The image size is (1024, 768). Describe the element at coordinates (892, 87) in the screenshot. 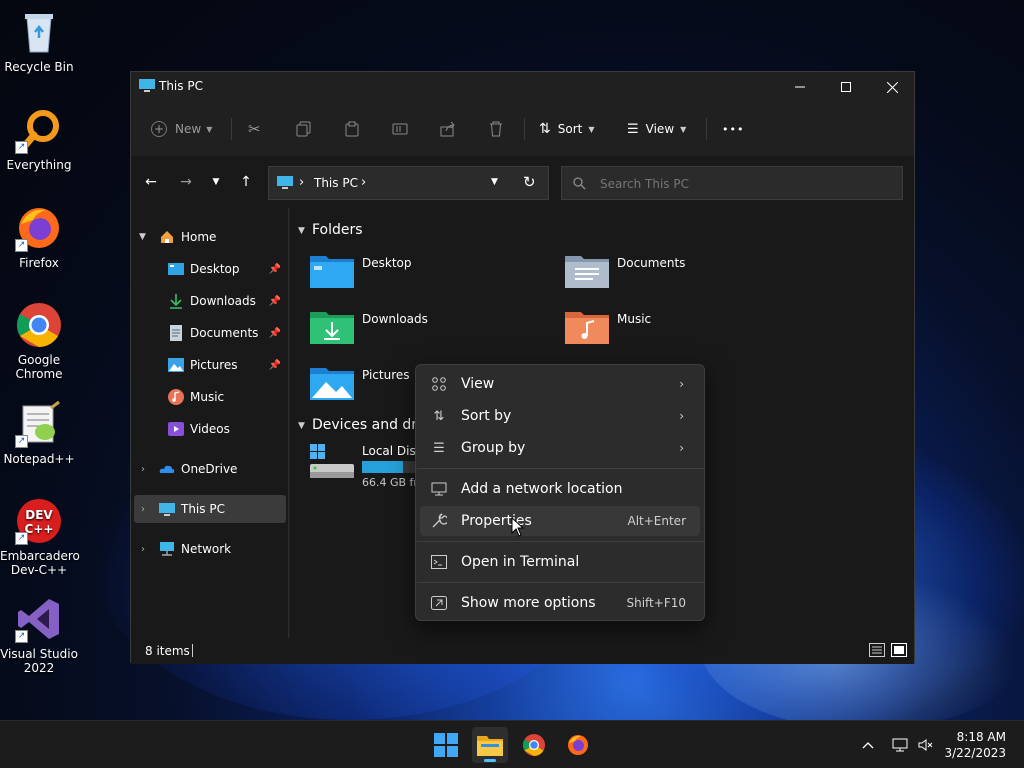

I see `close-button` at that location.